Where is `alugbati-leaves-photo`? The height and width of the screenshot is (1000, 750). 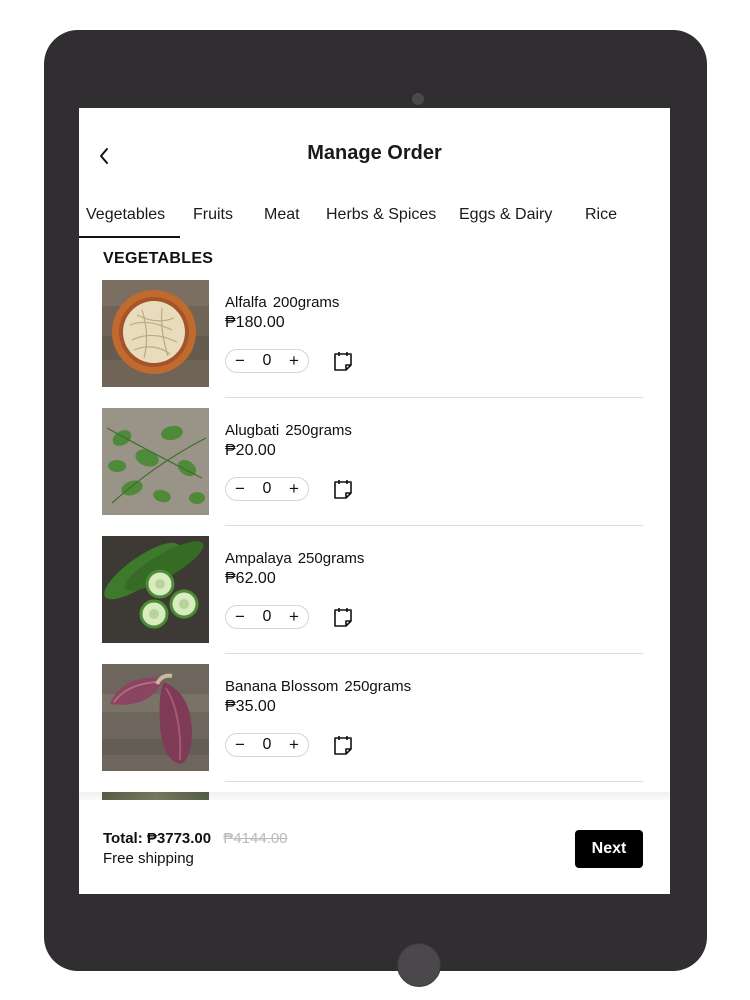
alugbati-leaves-photo is located at coordinates (155, 461).